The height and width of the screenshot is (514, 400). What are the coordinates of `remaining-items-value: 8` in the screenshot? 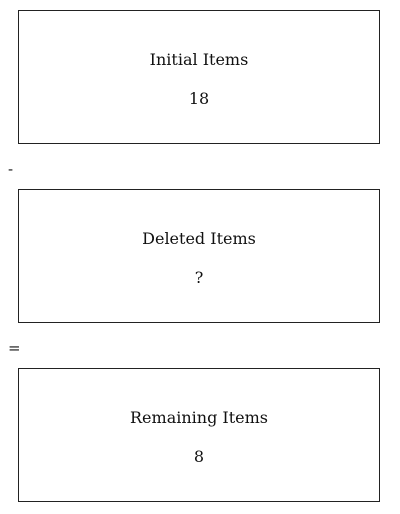 It's located at (199, 456).